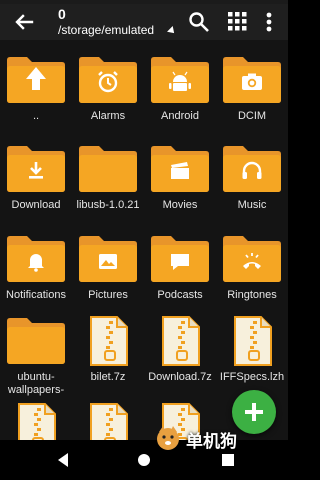 This screenshot has width=320, height=480. Describe the element at coordinates (108, 116) in the screenshot. I see `item-label: Alarms` at that location.